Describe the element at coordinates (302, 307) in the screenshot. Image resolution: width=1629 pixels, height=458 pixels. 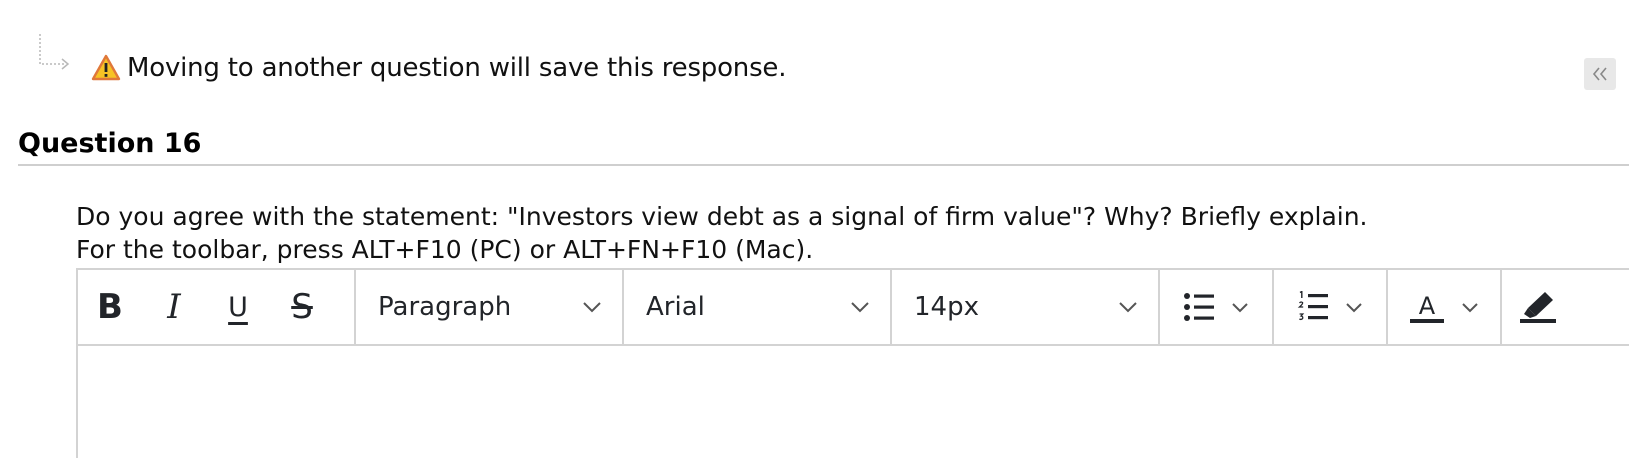
I see `strikethrough-button: S` at that location.